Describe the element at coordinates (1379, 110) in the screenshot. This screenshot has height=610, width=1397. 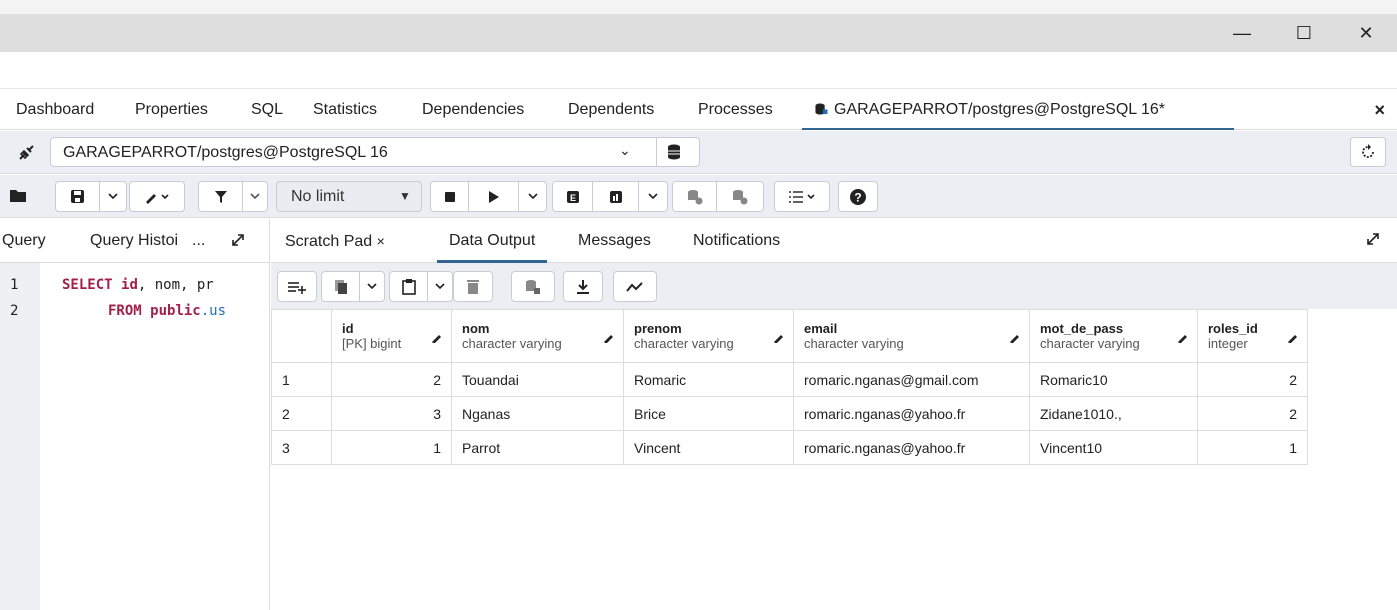
I see `close-tab-button: ×` at that location.